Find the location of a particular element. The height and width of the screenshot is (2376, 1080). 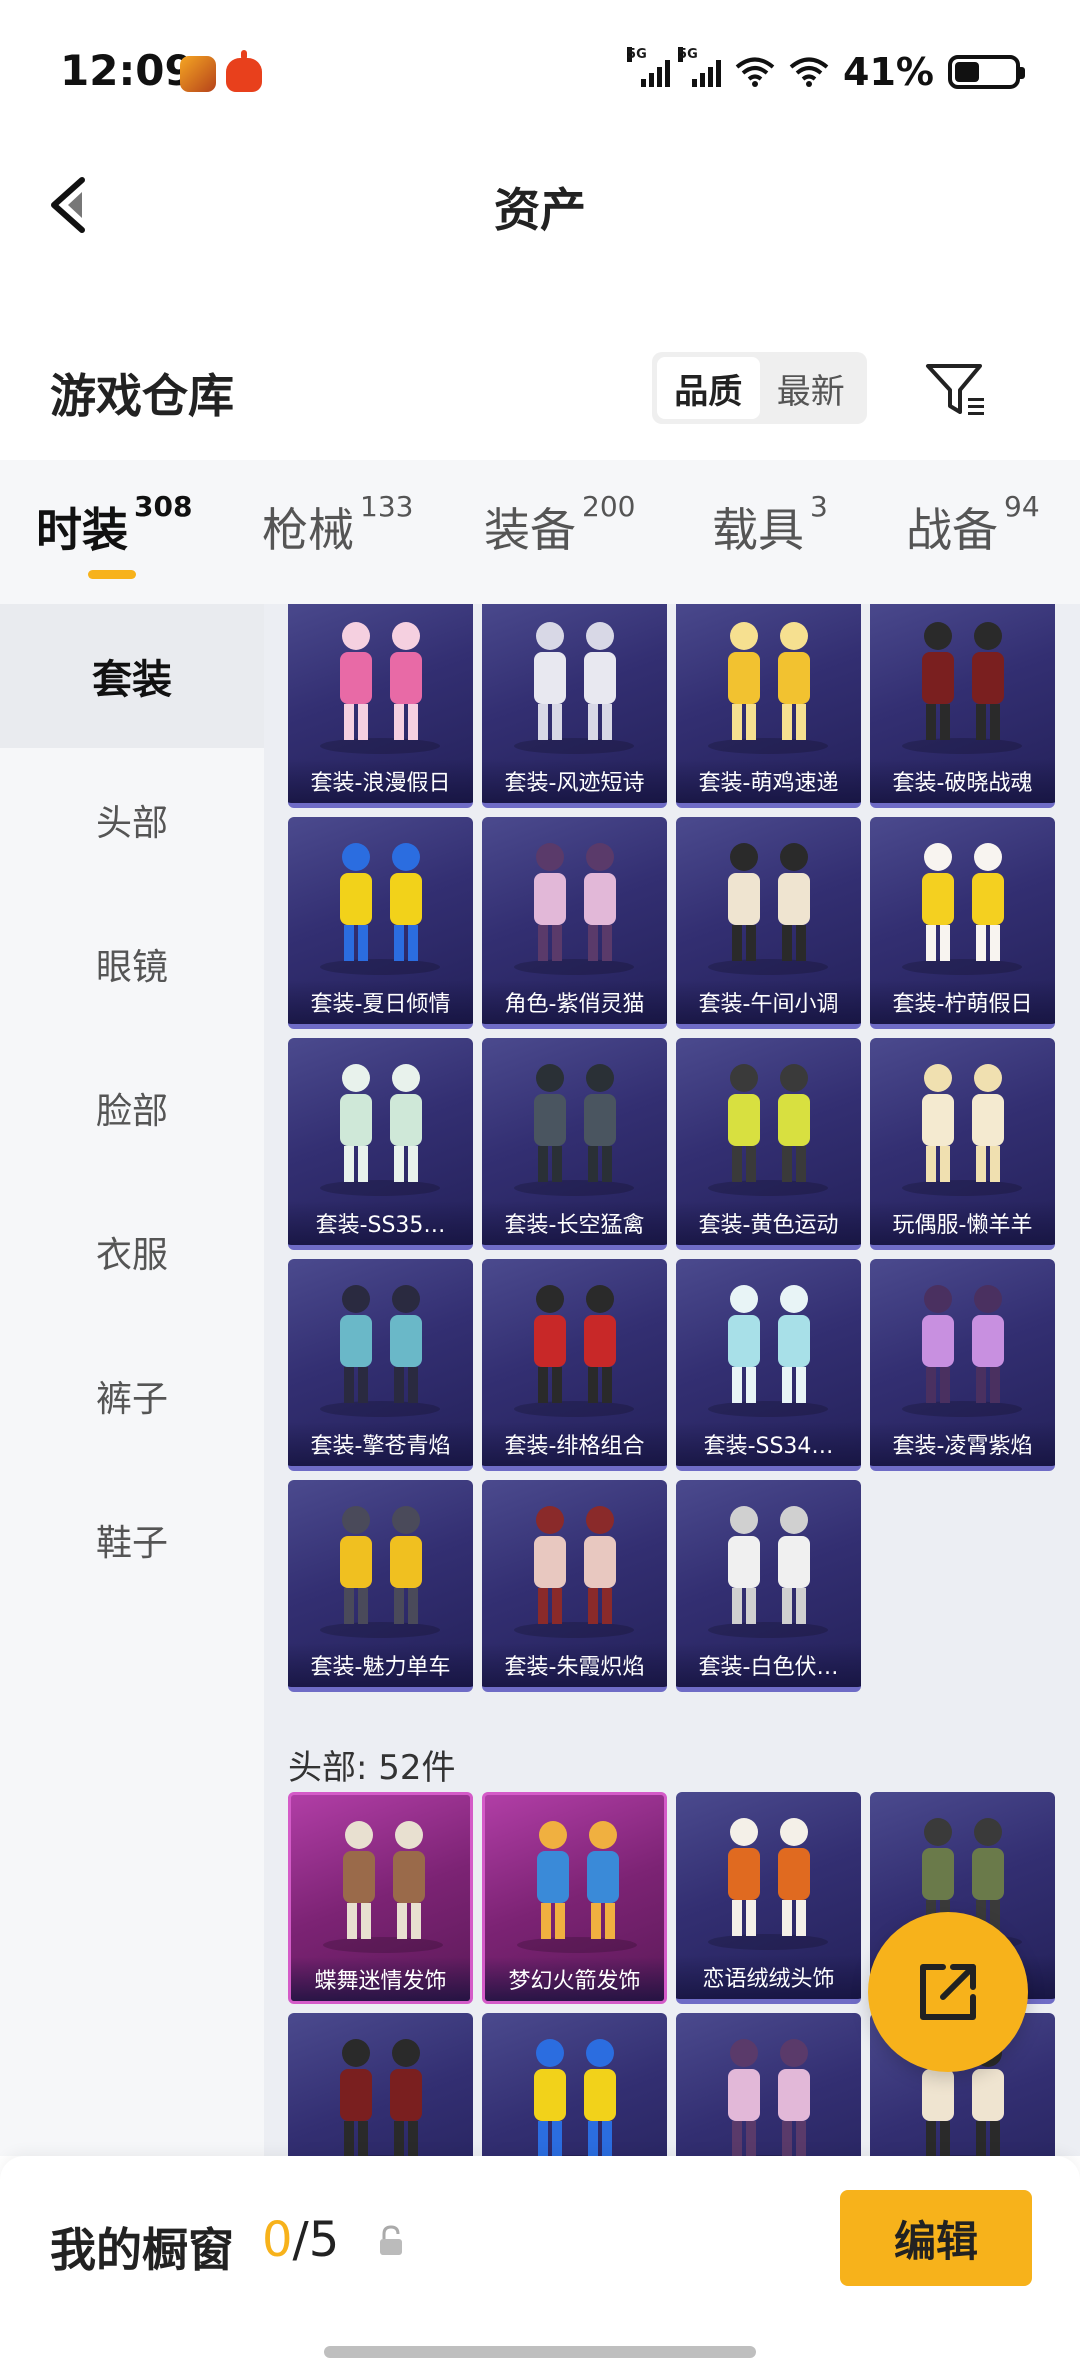

item-name: 套装-风迹短诗 is located at coordinates (574, 781).